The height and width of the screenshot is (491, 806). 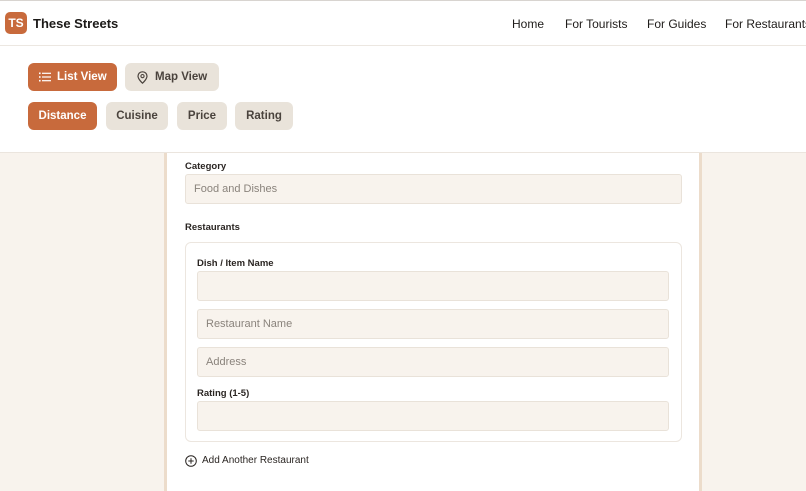 What do you see at coordinates (255, 460) in the screenshot?
I see `add-restaurant-label: Add Another Restaurant` at bounding box center [255, 460].